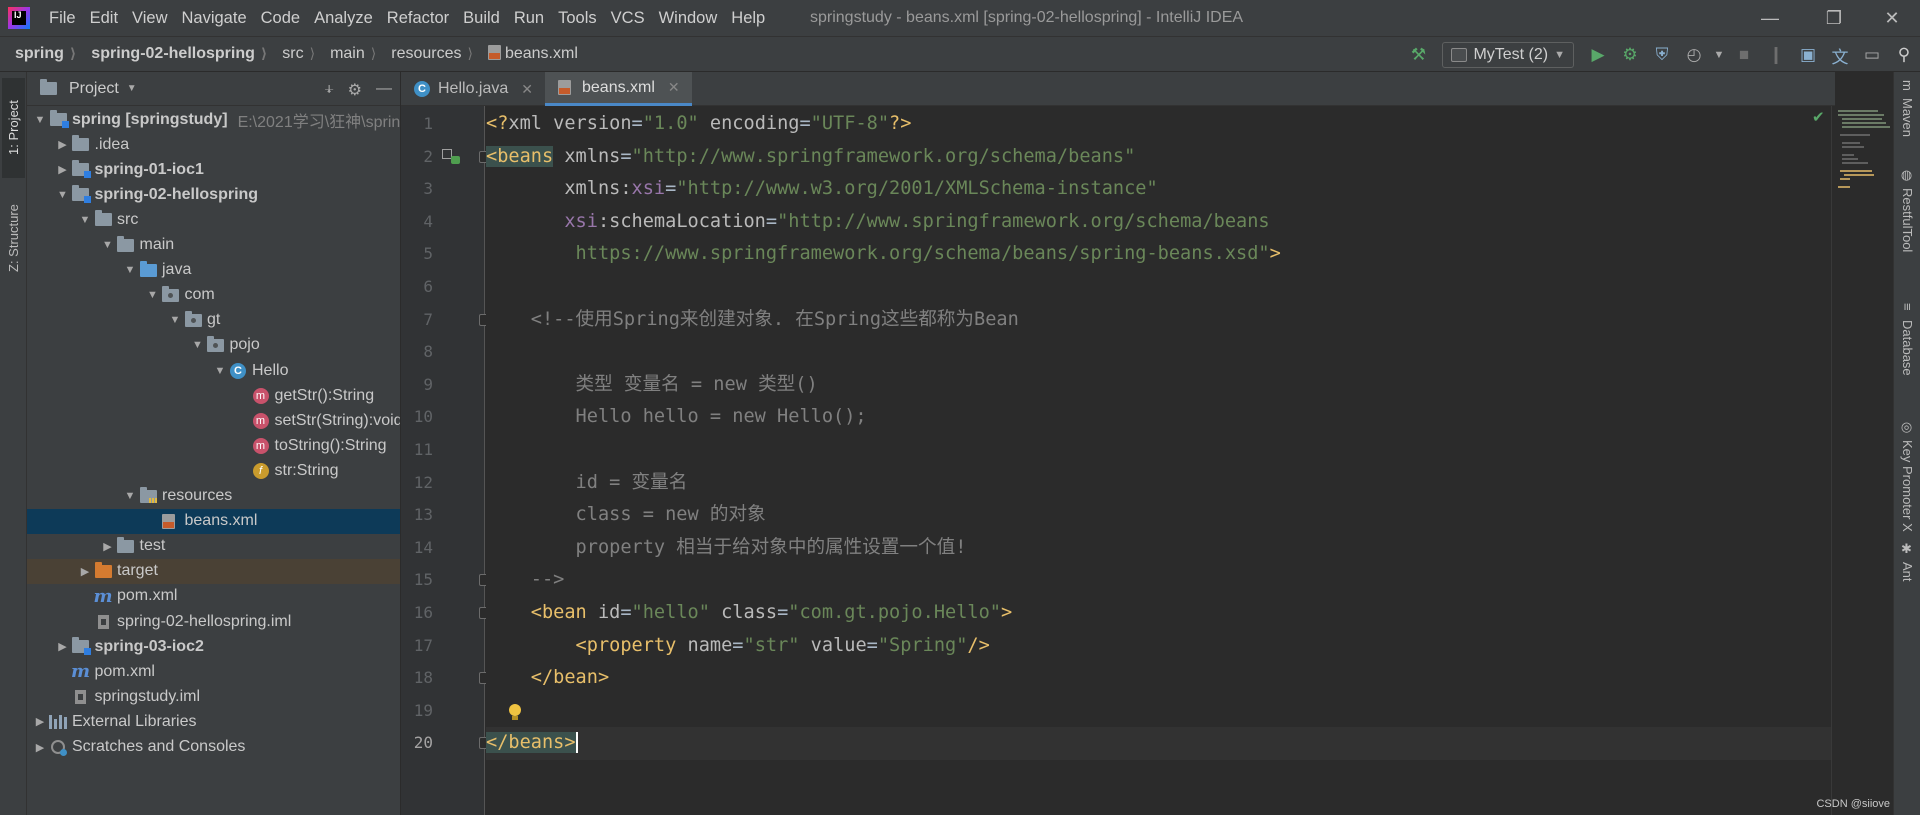 The height and width of the screenshot is (815, 1920). I want to click on stop-icon: ■, so click(1744, 55).